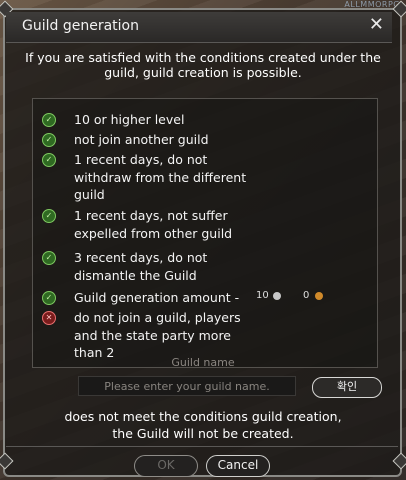  What do you see at coordinates (203, 362) in the screenshot?
I see `guild-name-label: Guild name` at bounding box center [203, 362].